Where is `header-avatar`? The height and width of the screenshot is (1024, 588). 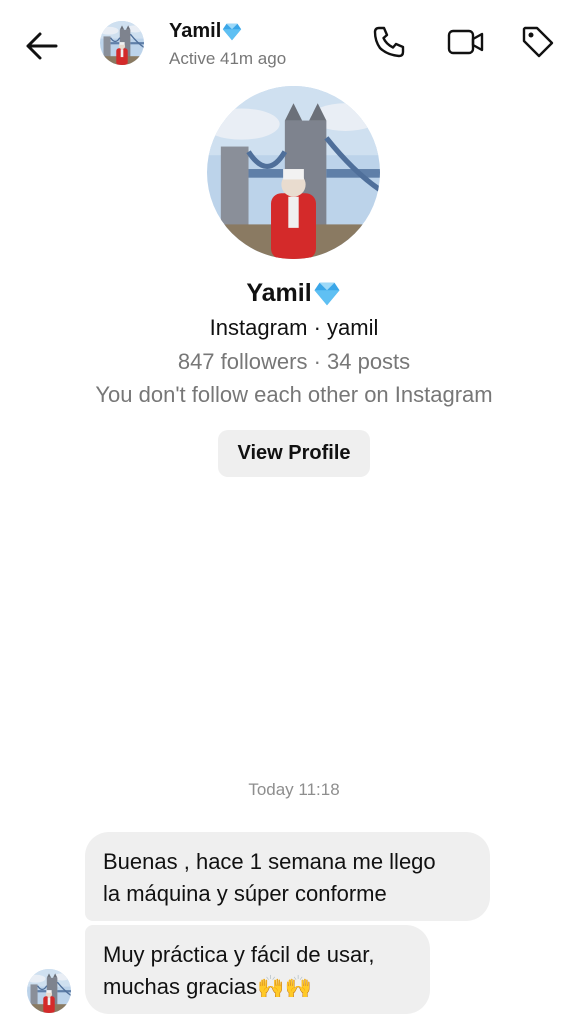
header-avatar is located at coordinates (122, 43).